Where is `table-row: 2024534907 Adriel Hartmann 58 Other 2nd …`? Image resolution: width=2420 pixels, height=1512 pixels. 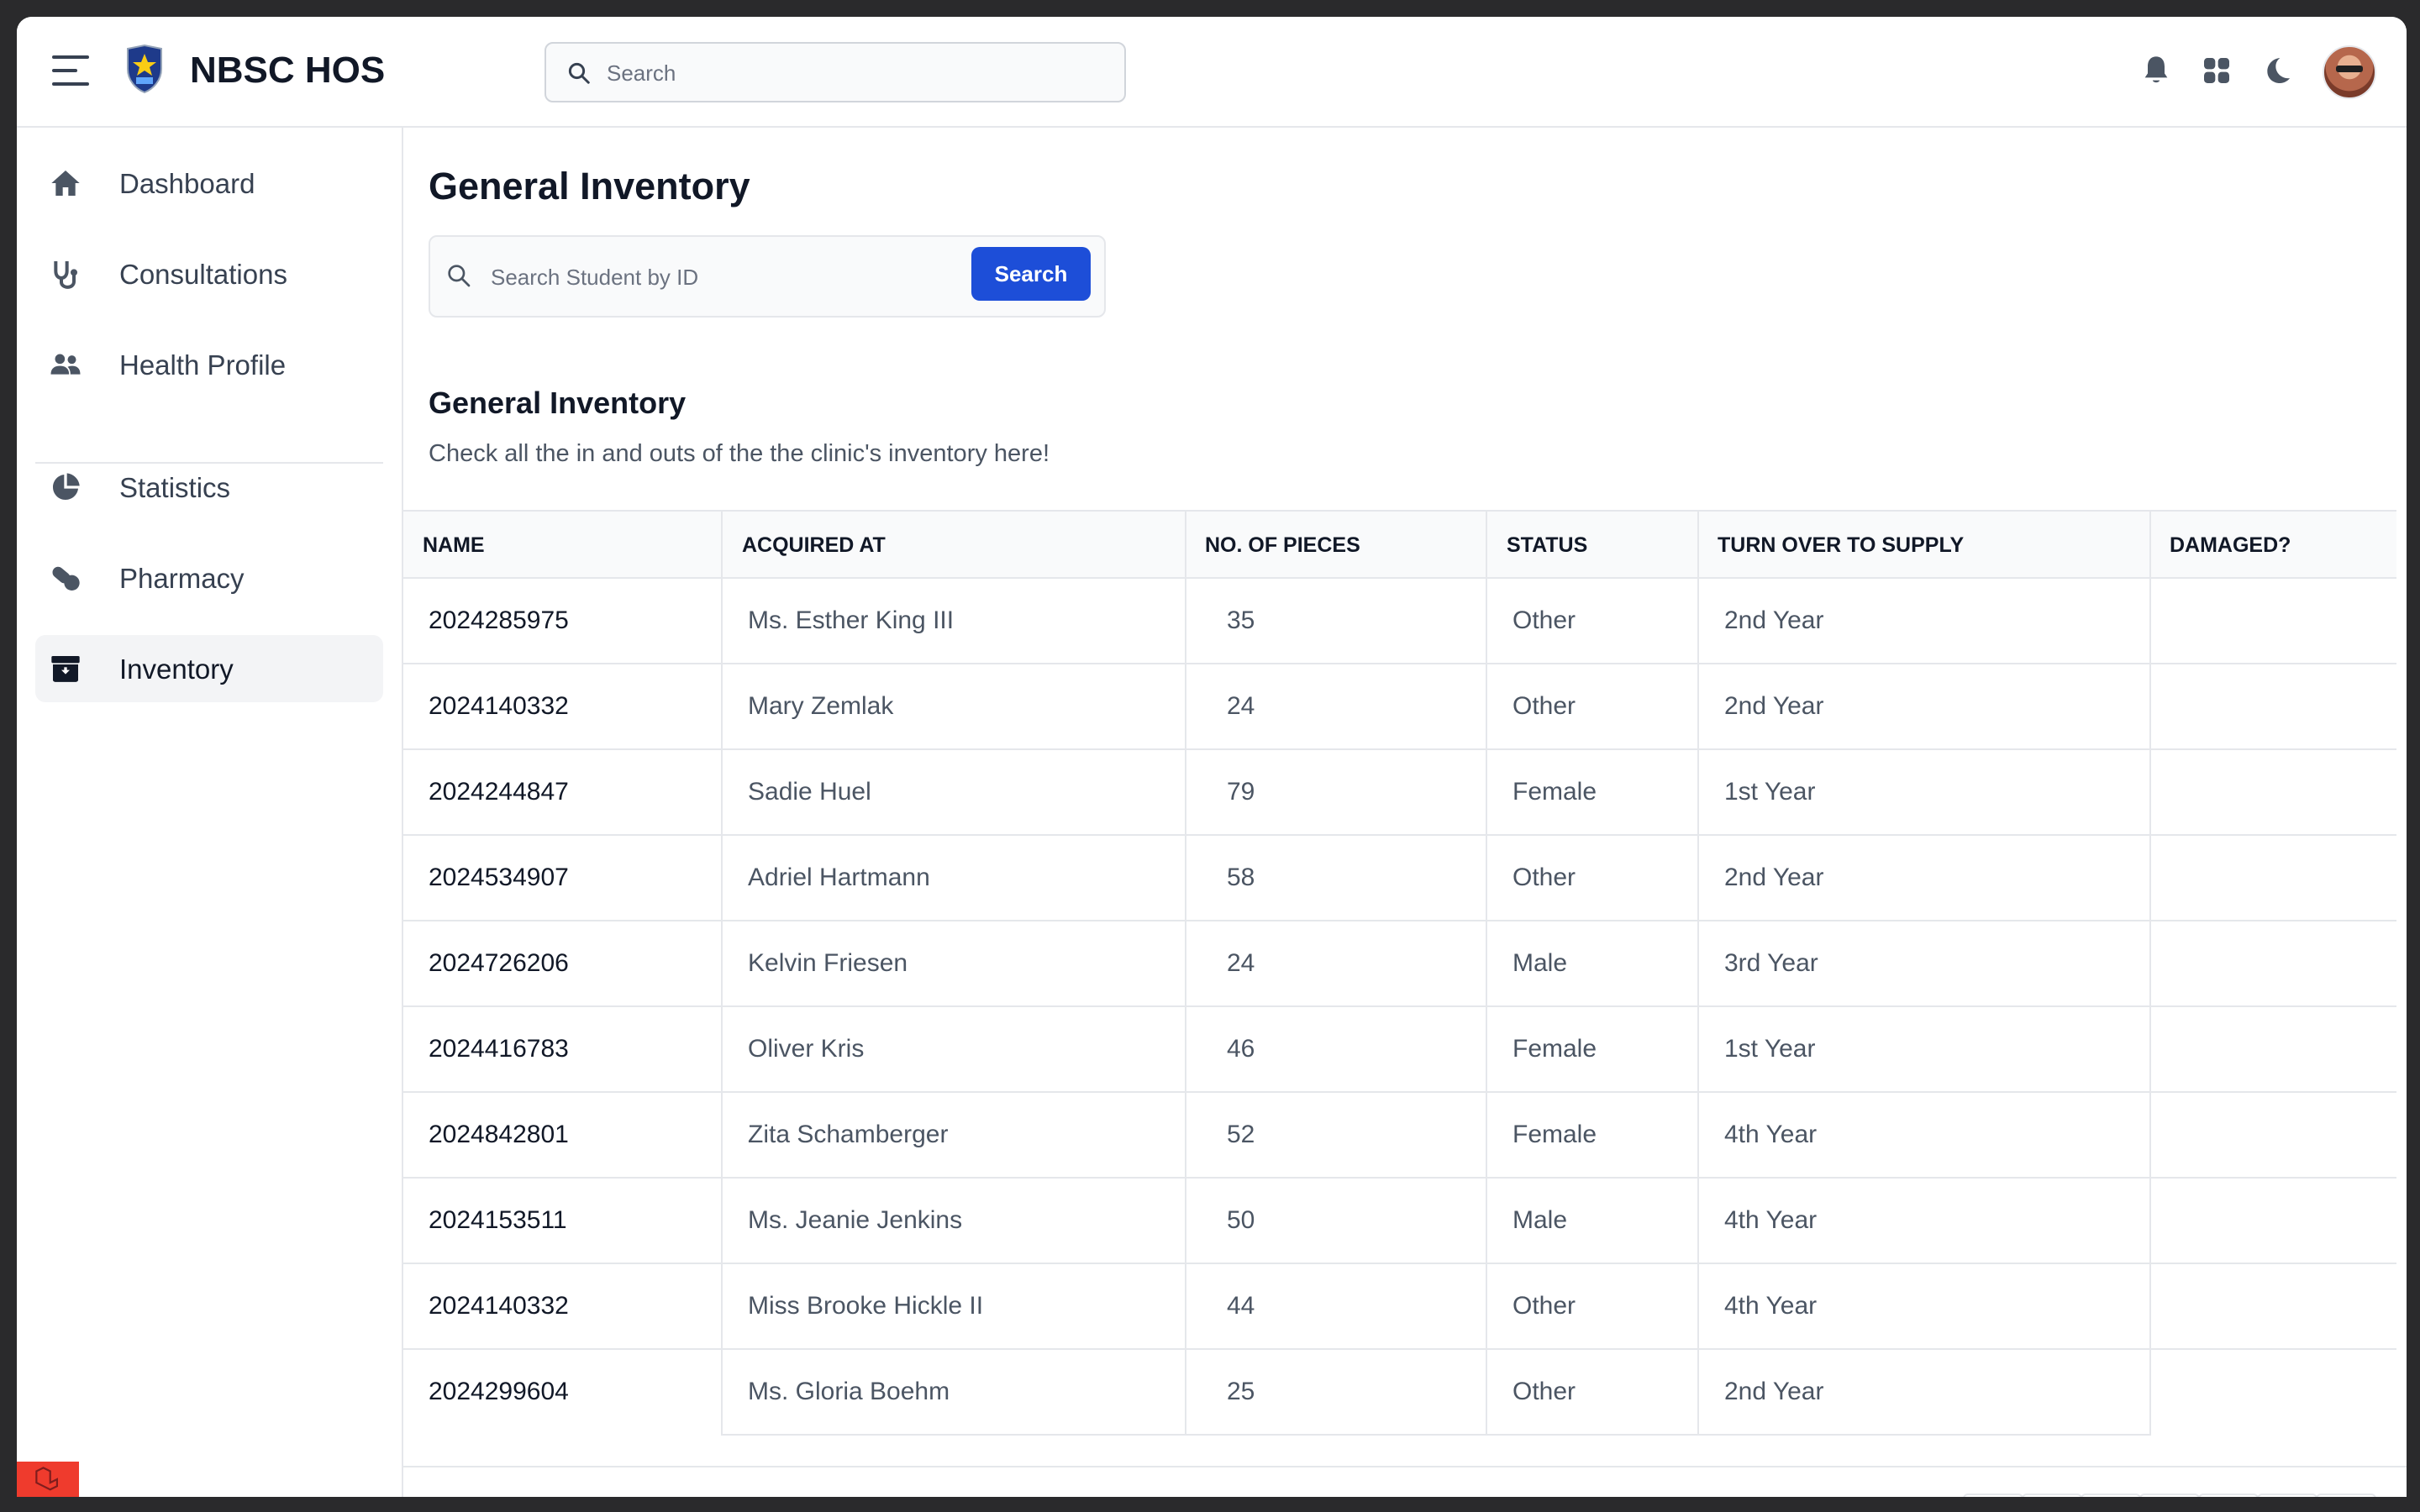 table-row: 2024534907 Adriel Hartmann 58 Other 2nd … is located at coordinates (1399, 878).